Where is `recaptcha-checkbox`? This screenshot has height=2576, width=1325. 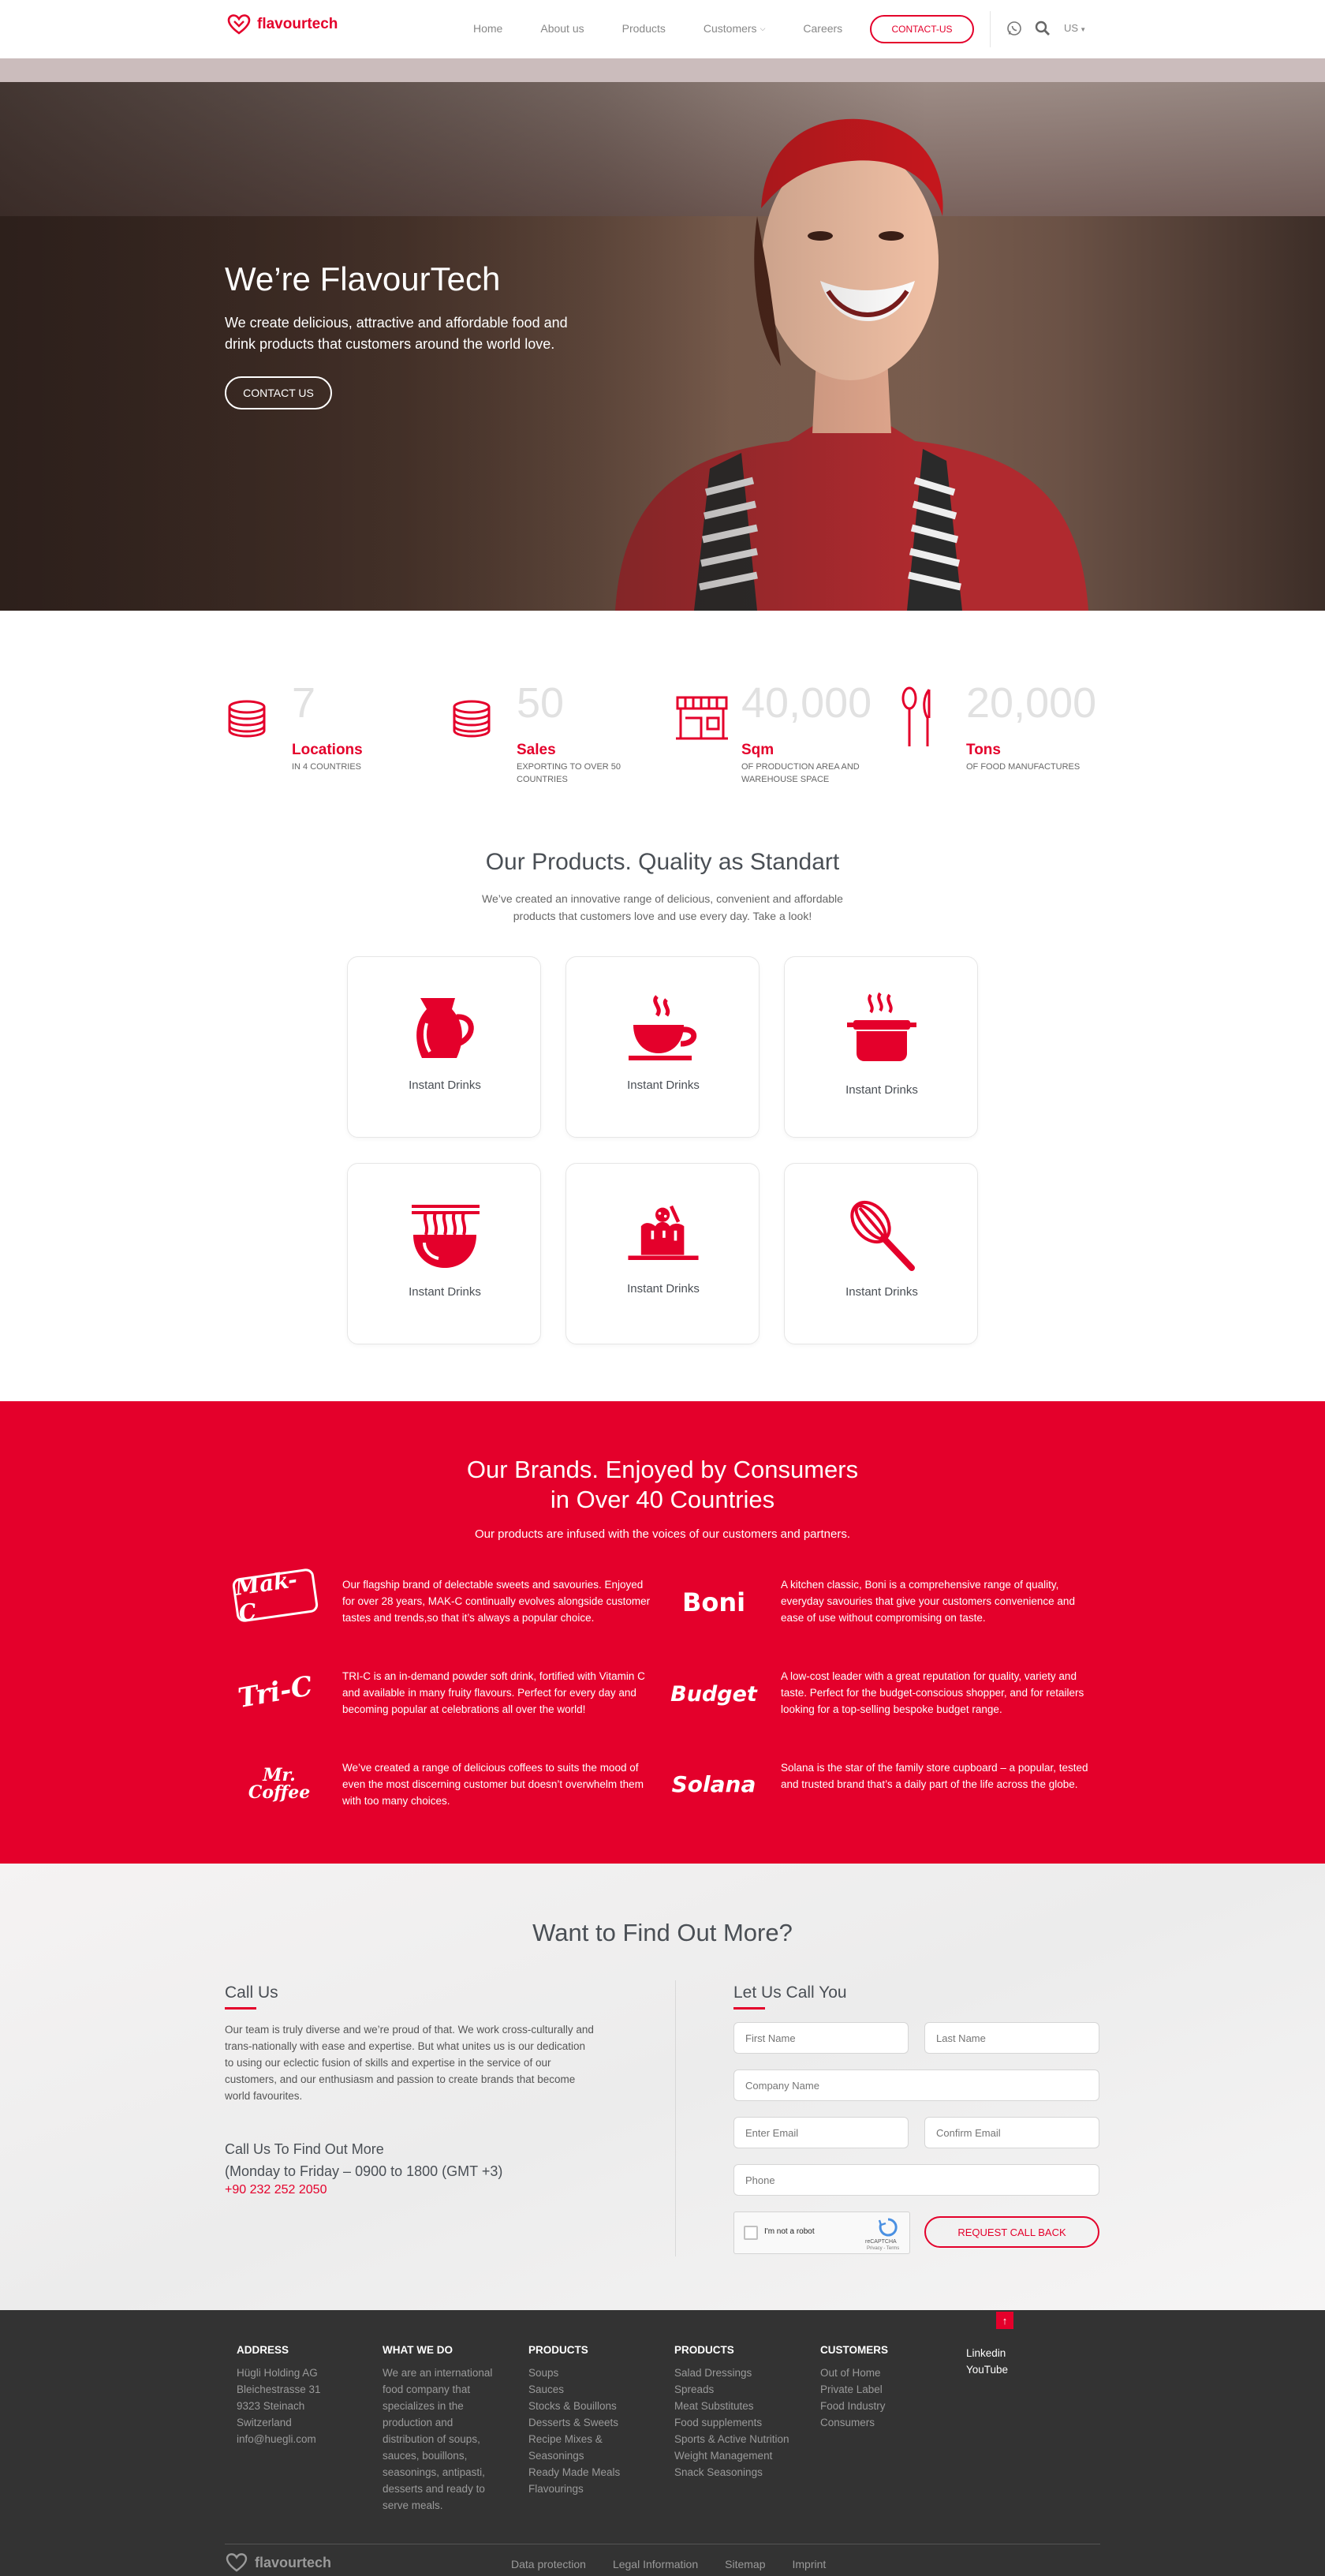
recaptcha-checkbox is located at coordinates (751, 2233).